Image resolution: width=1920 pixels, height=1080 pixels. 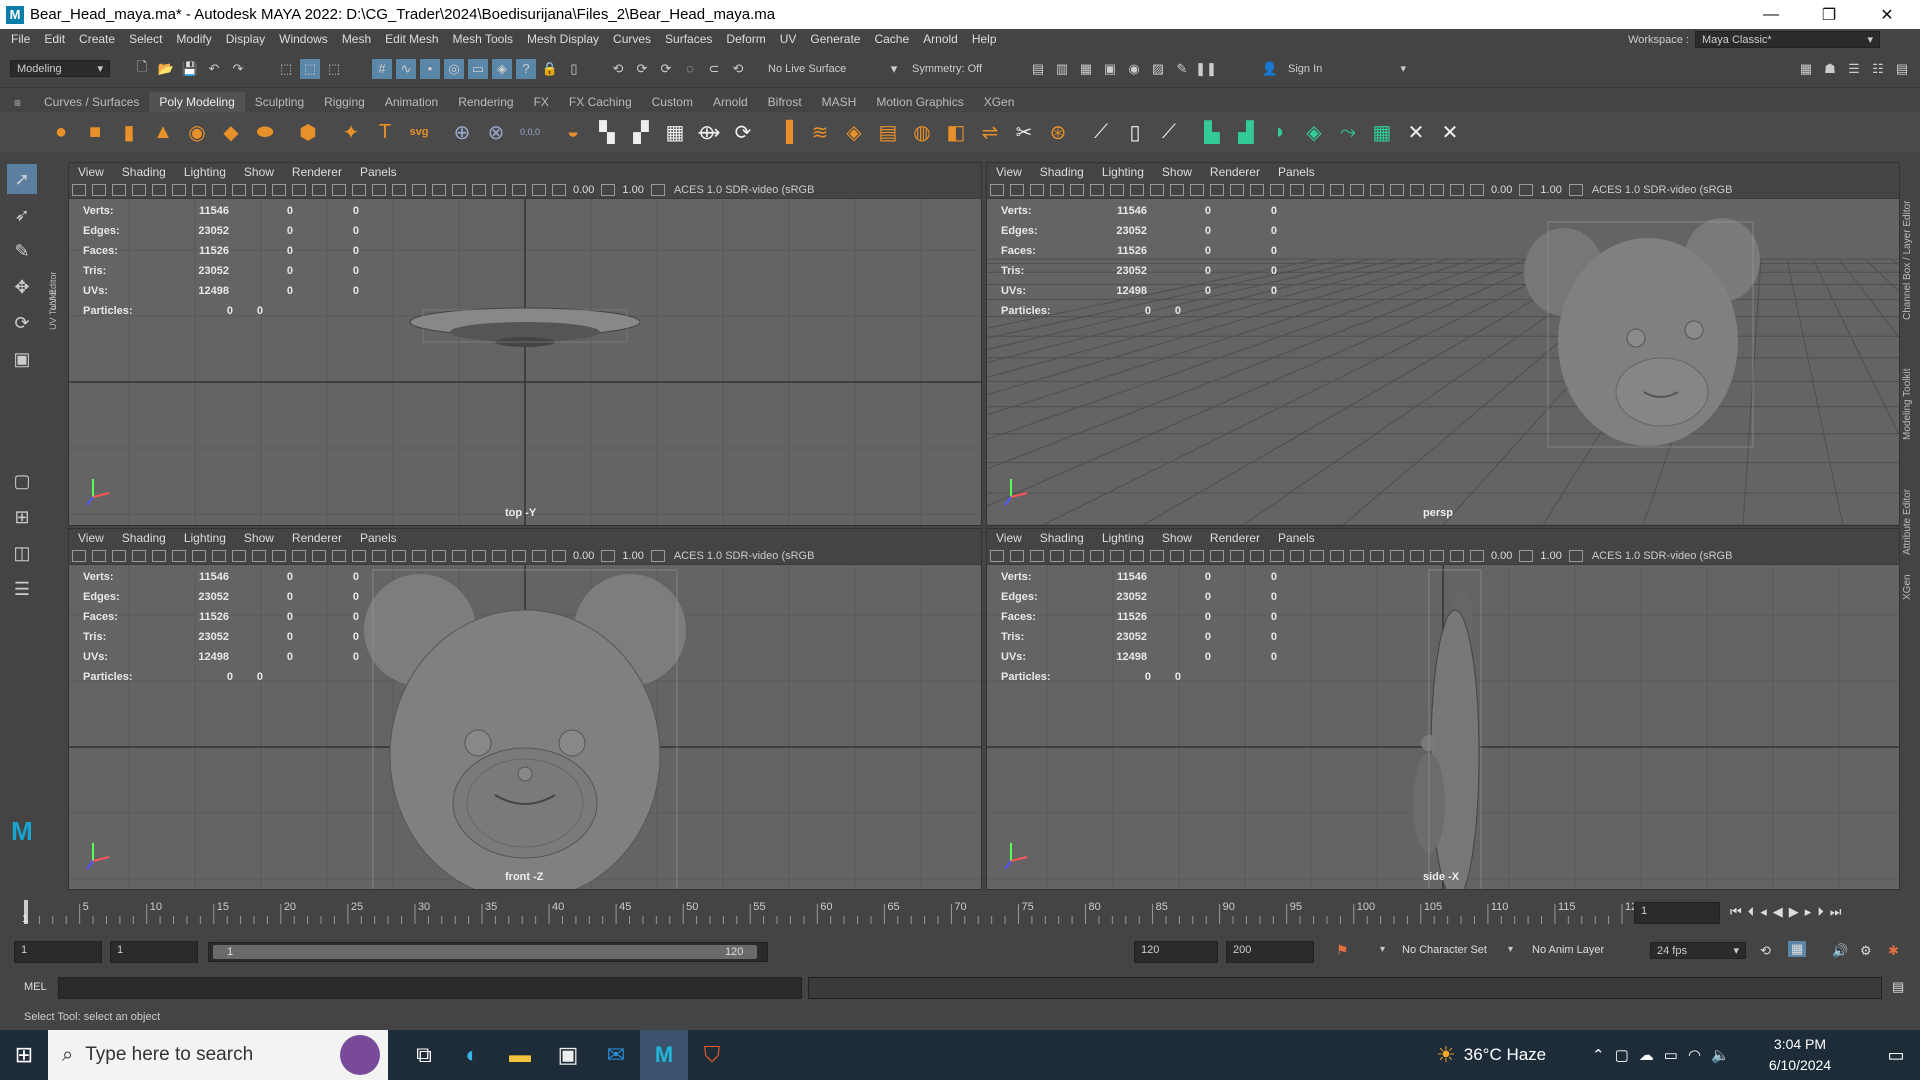 I want to click on snap-help-icon: ?, so click(x=526, y=68).